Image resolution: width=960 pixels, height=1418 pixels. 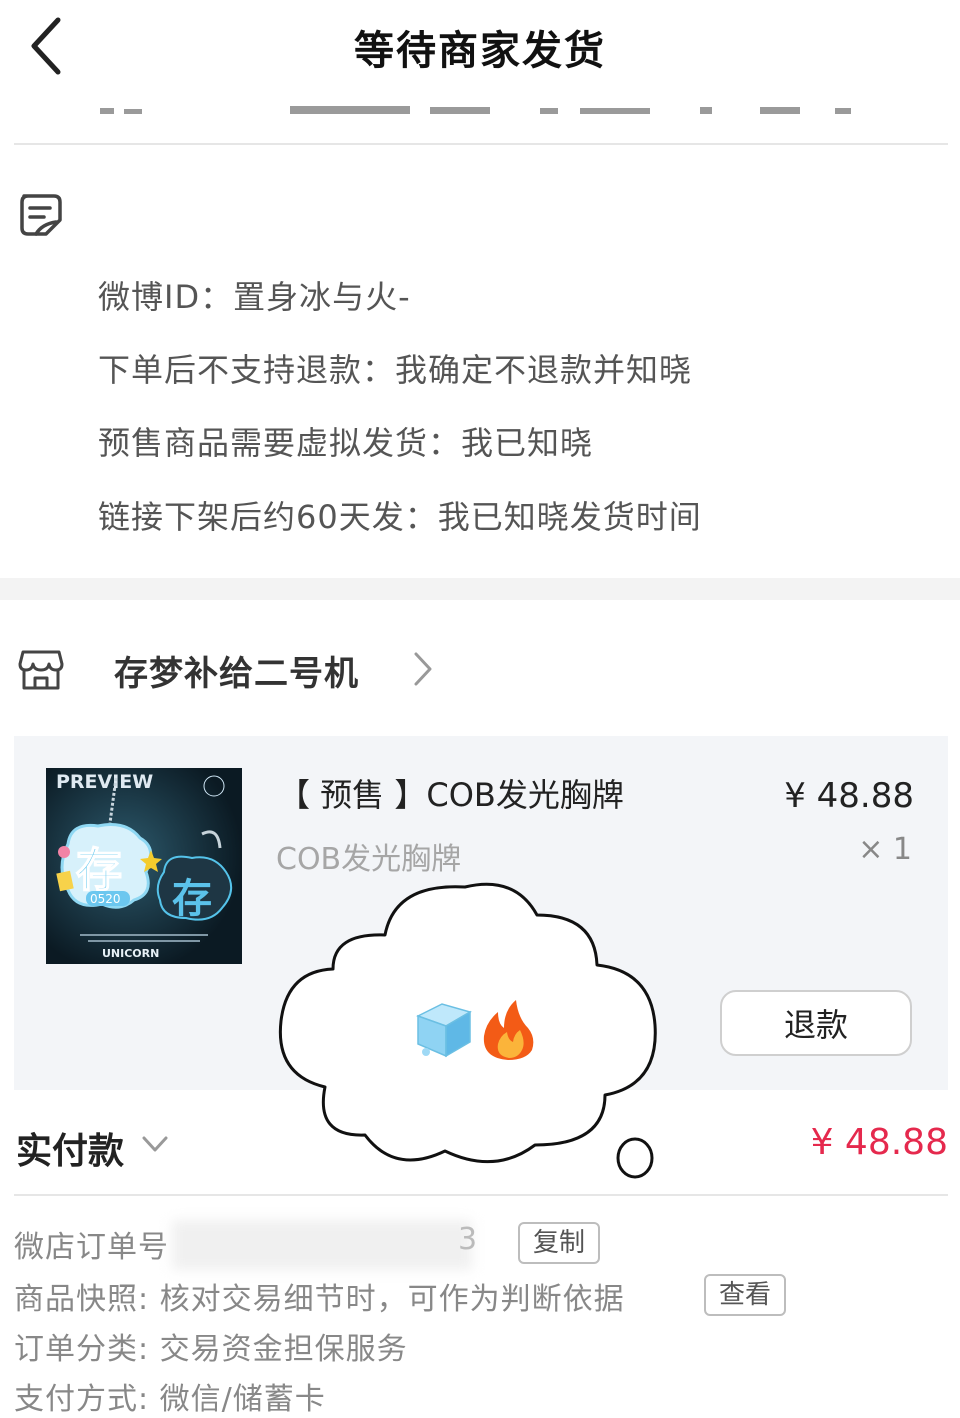 I want to click on remark-icon, so click(x=41, y=215).